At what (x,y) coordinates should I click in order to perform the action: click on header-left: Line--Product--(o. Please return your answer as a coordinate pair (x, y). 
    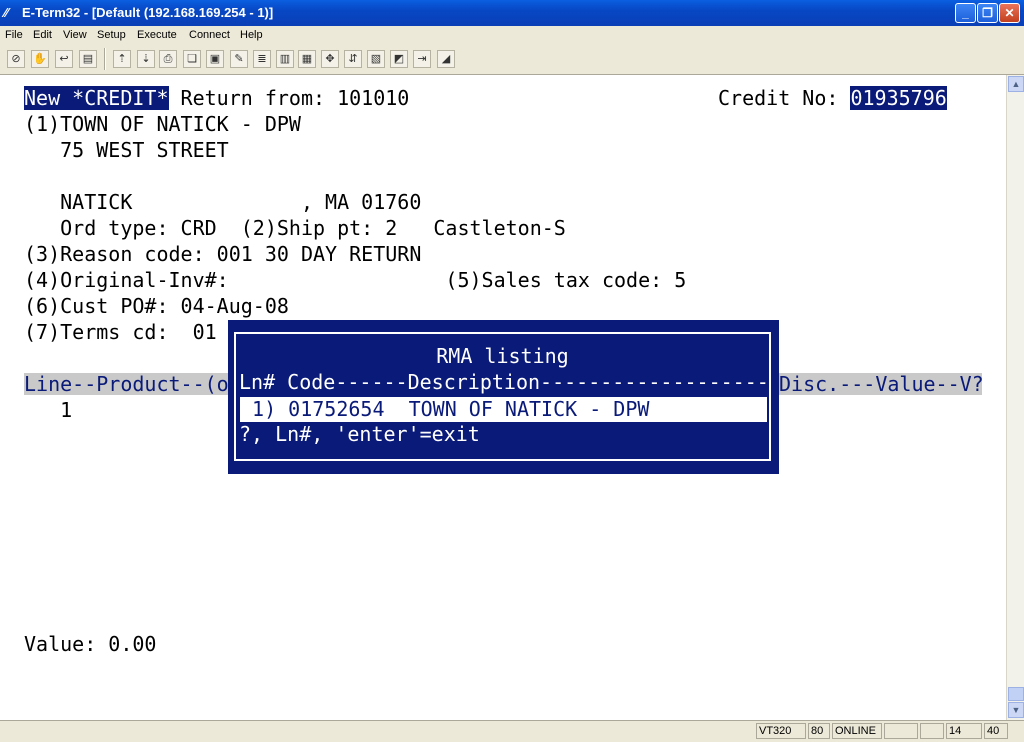
    Looking at the image, I should click on (126, 384).